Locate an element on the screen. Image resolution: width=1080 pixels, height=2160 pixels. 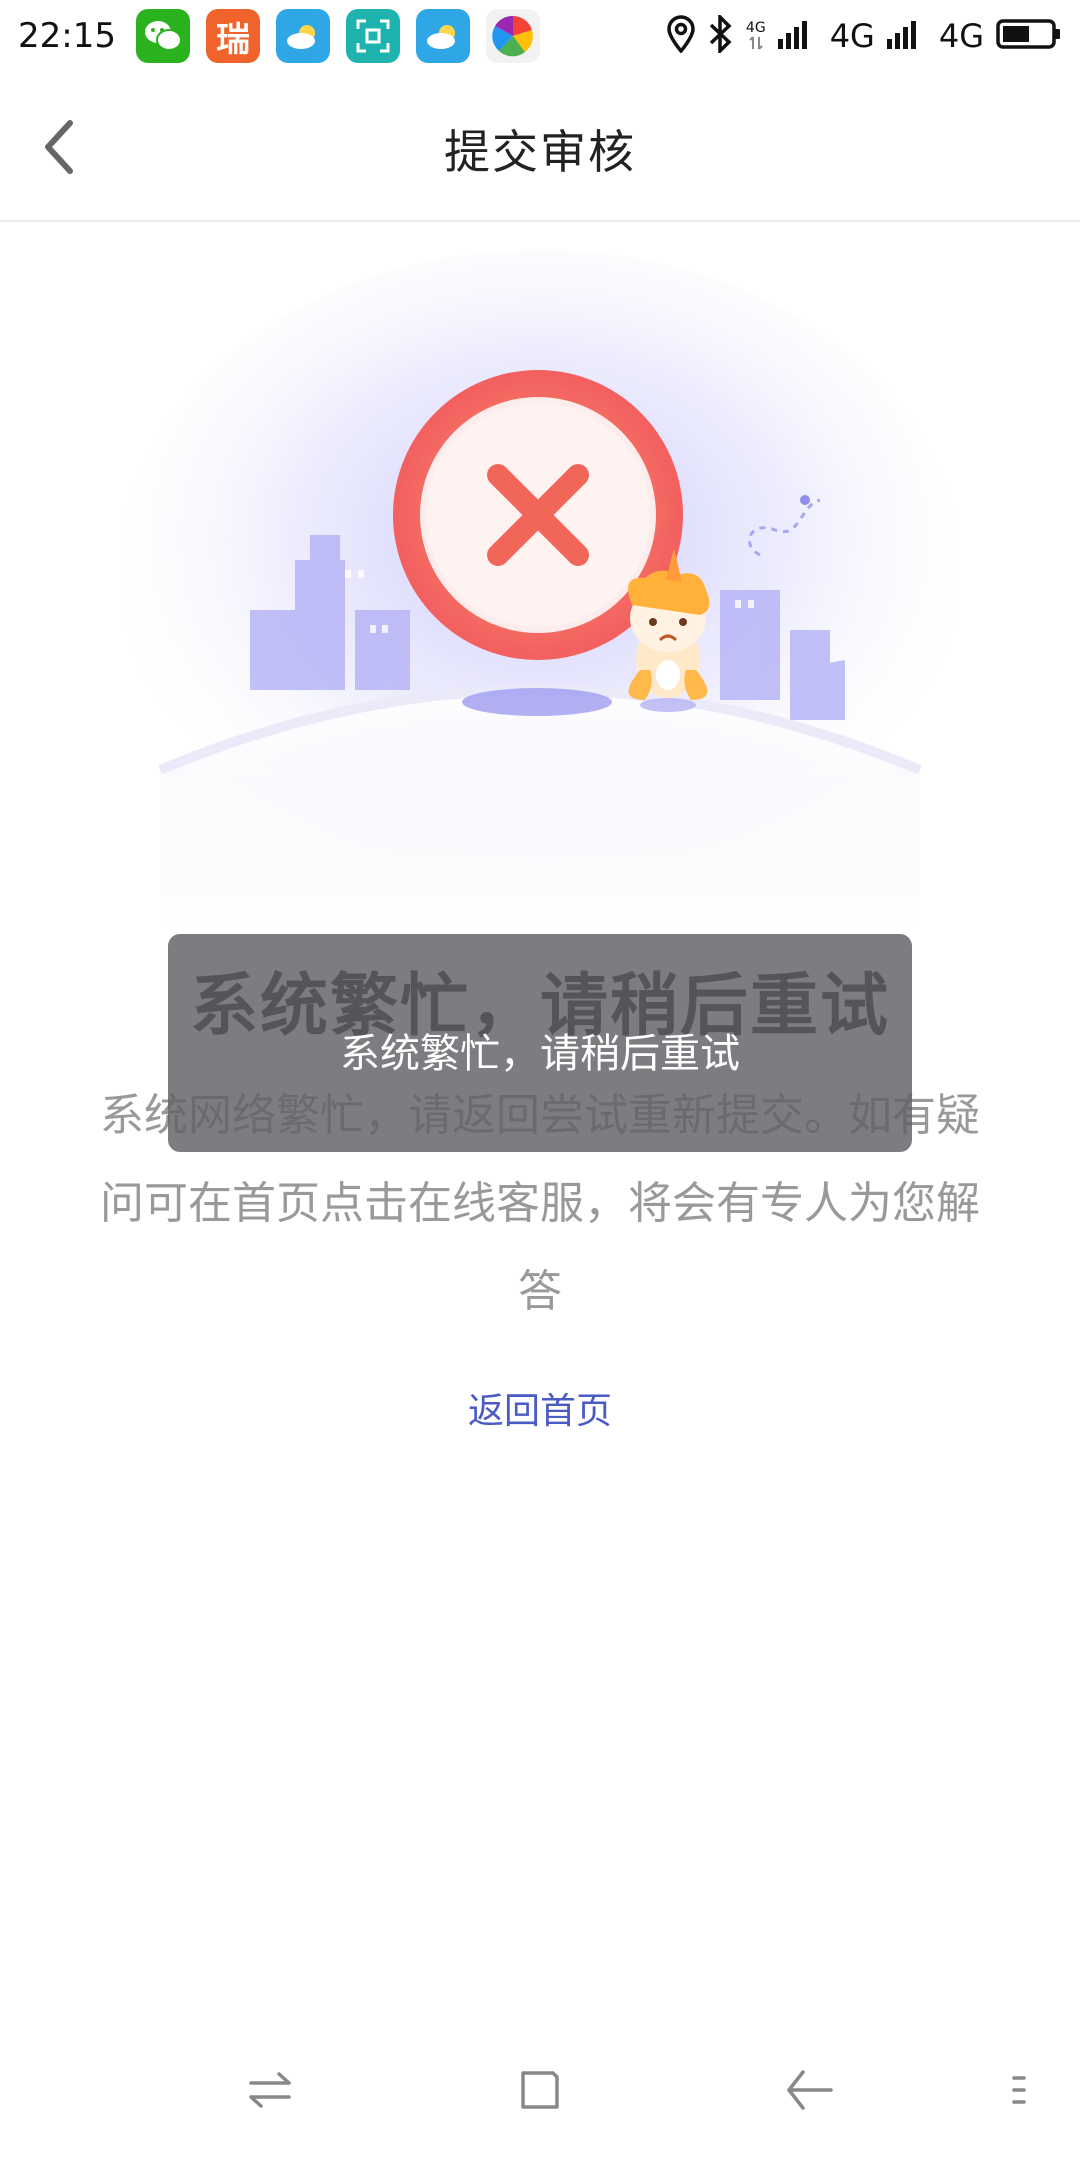
wechat-icon is located at coordinates (162, 36).